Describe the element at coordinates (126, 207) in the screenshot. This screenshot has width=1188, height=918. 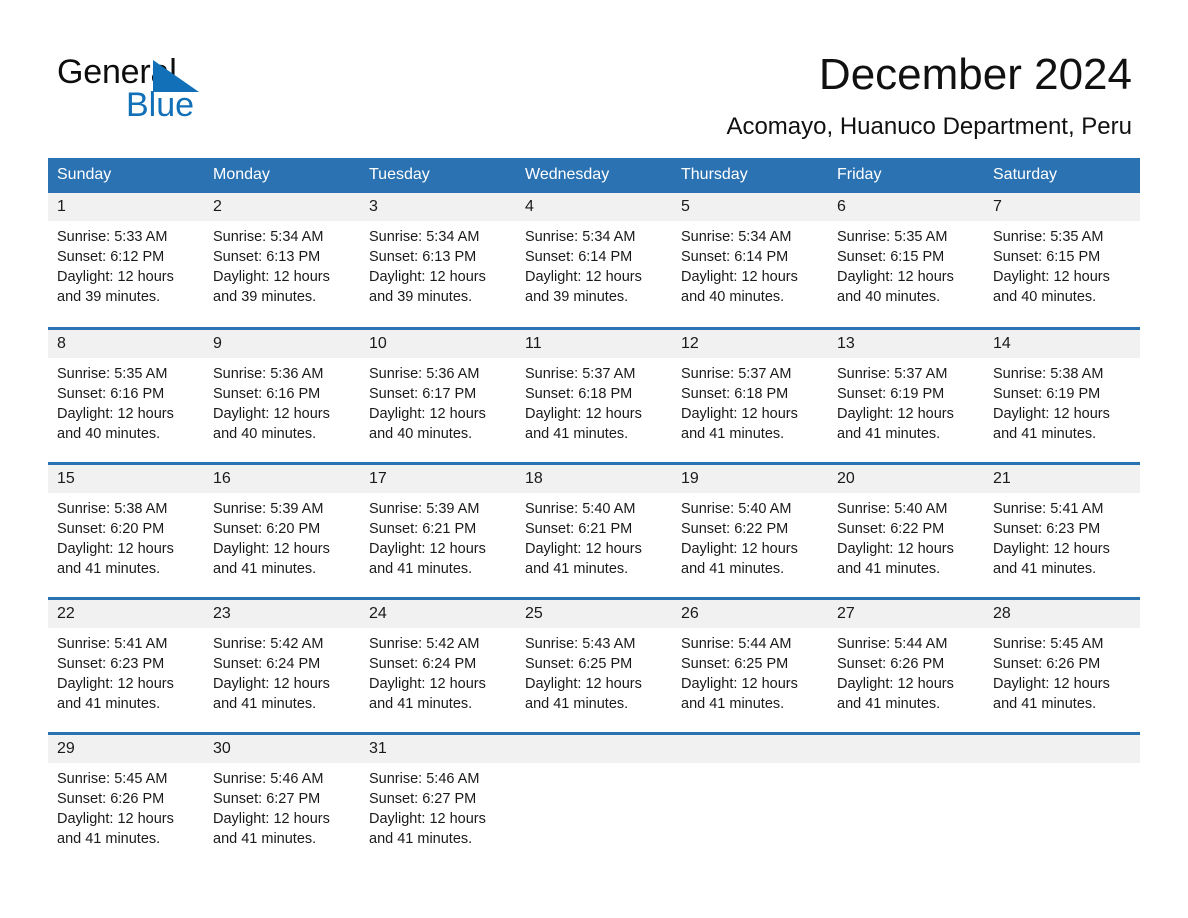
I see `day-number: 1` at that location.